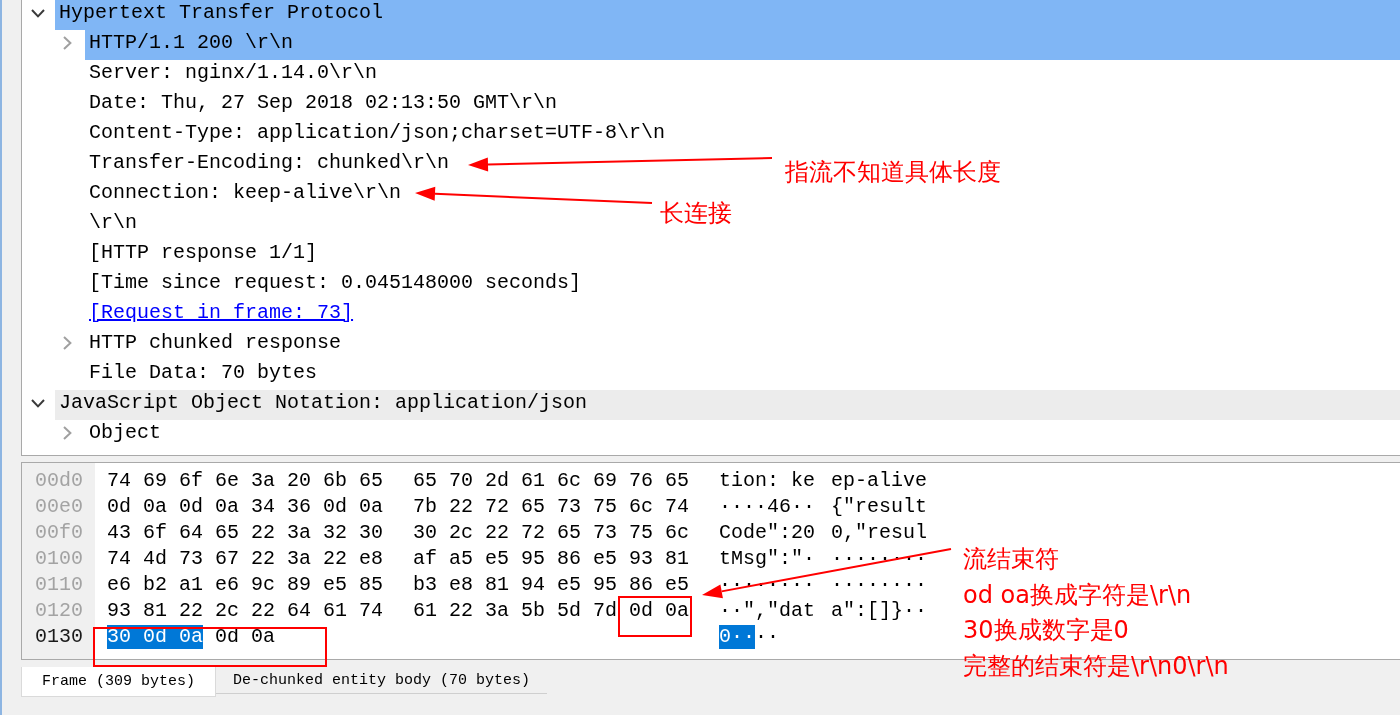  What do you see at coordinates (1046, 630) in the screenshot?
I see `annotation-text: 30换成数字是0` at bounding box center [1046, 630].